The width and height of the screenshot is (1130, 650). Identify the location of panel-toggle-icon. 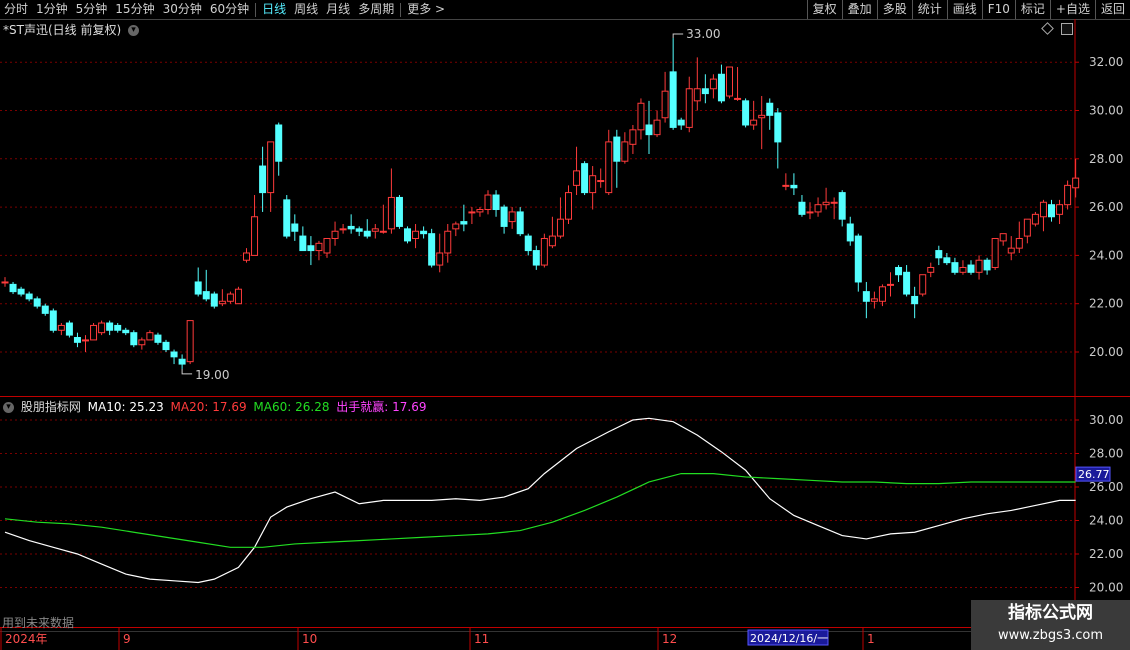
(1067, 29).